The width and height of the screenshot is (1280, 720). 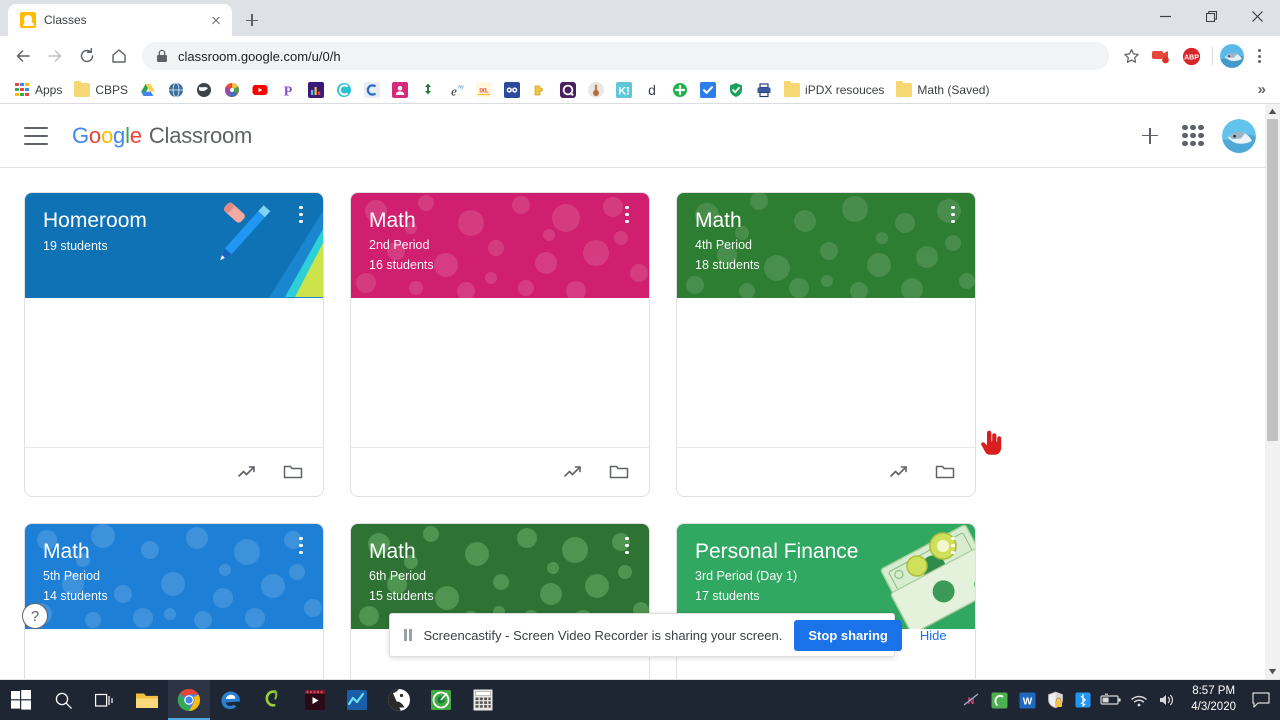 What do you see at coordinates (428, 90) in the screenshot?
I see `bookmark-green-money` at bounding box center [428, 90].